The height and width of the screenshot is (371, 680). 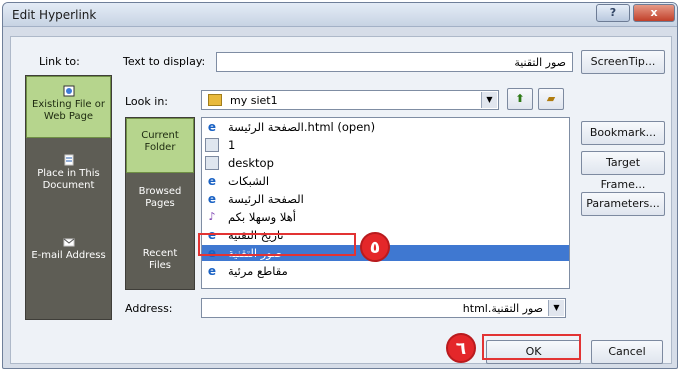 I want to click on file-item: ♪ أهلا وسهلا بكم, so click(x=385, y=217).